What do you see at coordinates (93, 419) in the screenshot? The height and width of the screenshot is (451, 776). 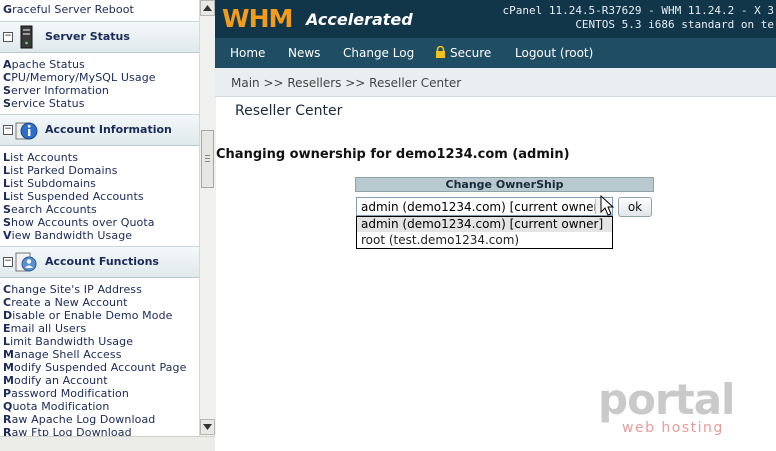 I see `sidebar-item-raw-apache-log: Raw Apache Log Download` at bounding box center [93, 419].